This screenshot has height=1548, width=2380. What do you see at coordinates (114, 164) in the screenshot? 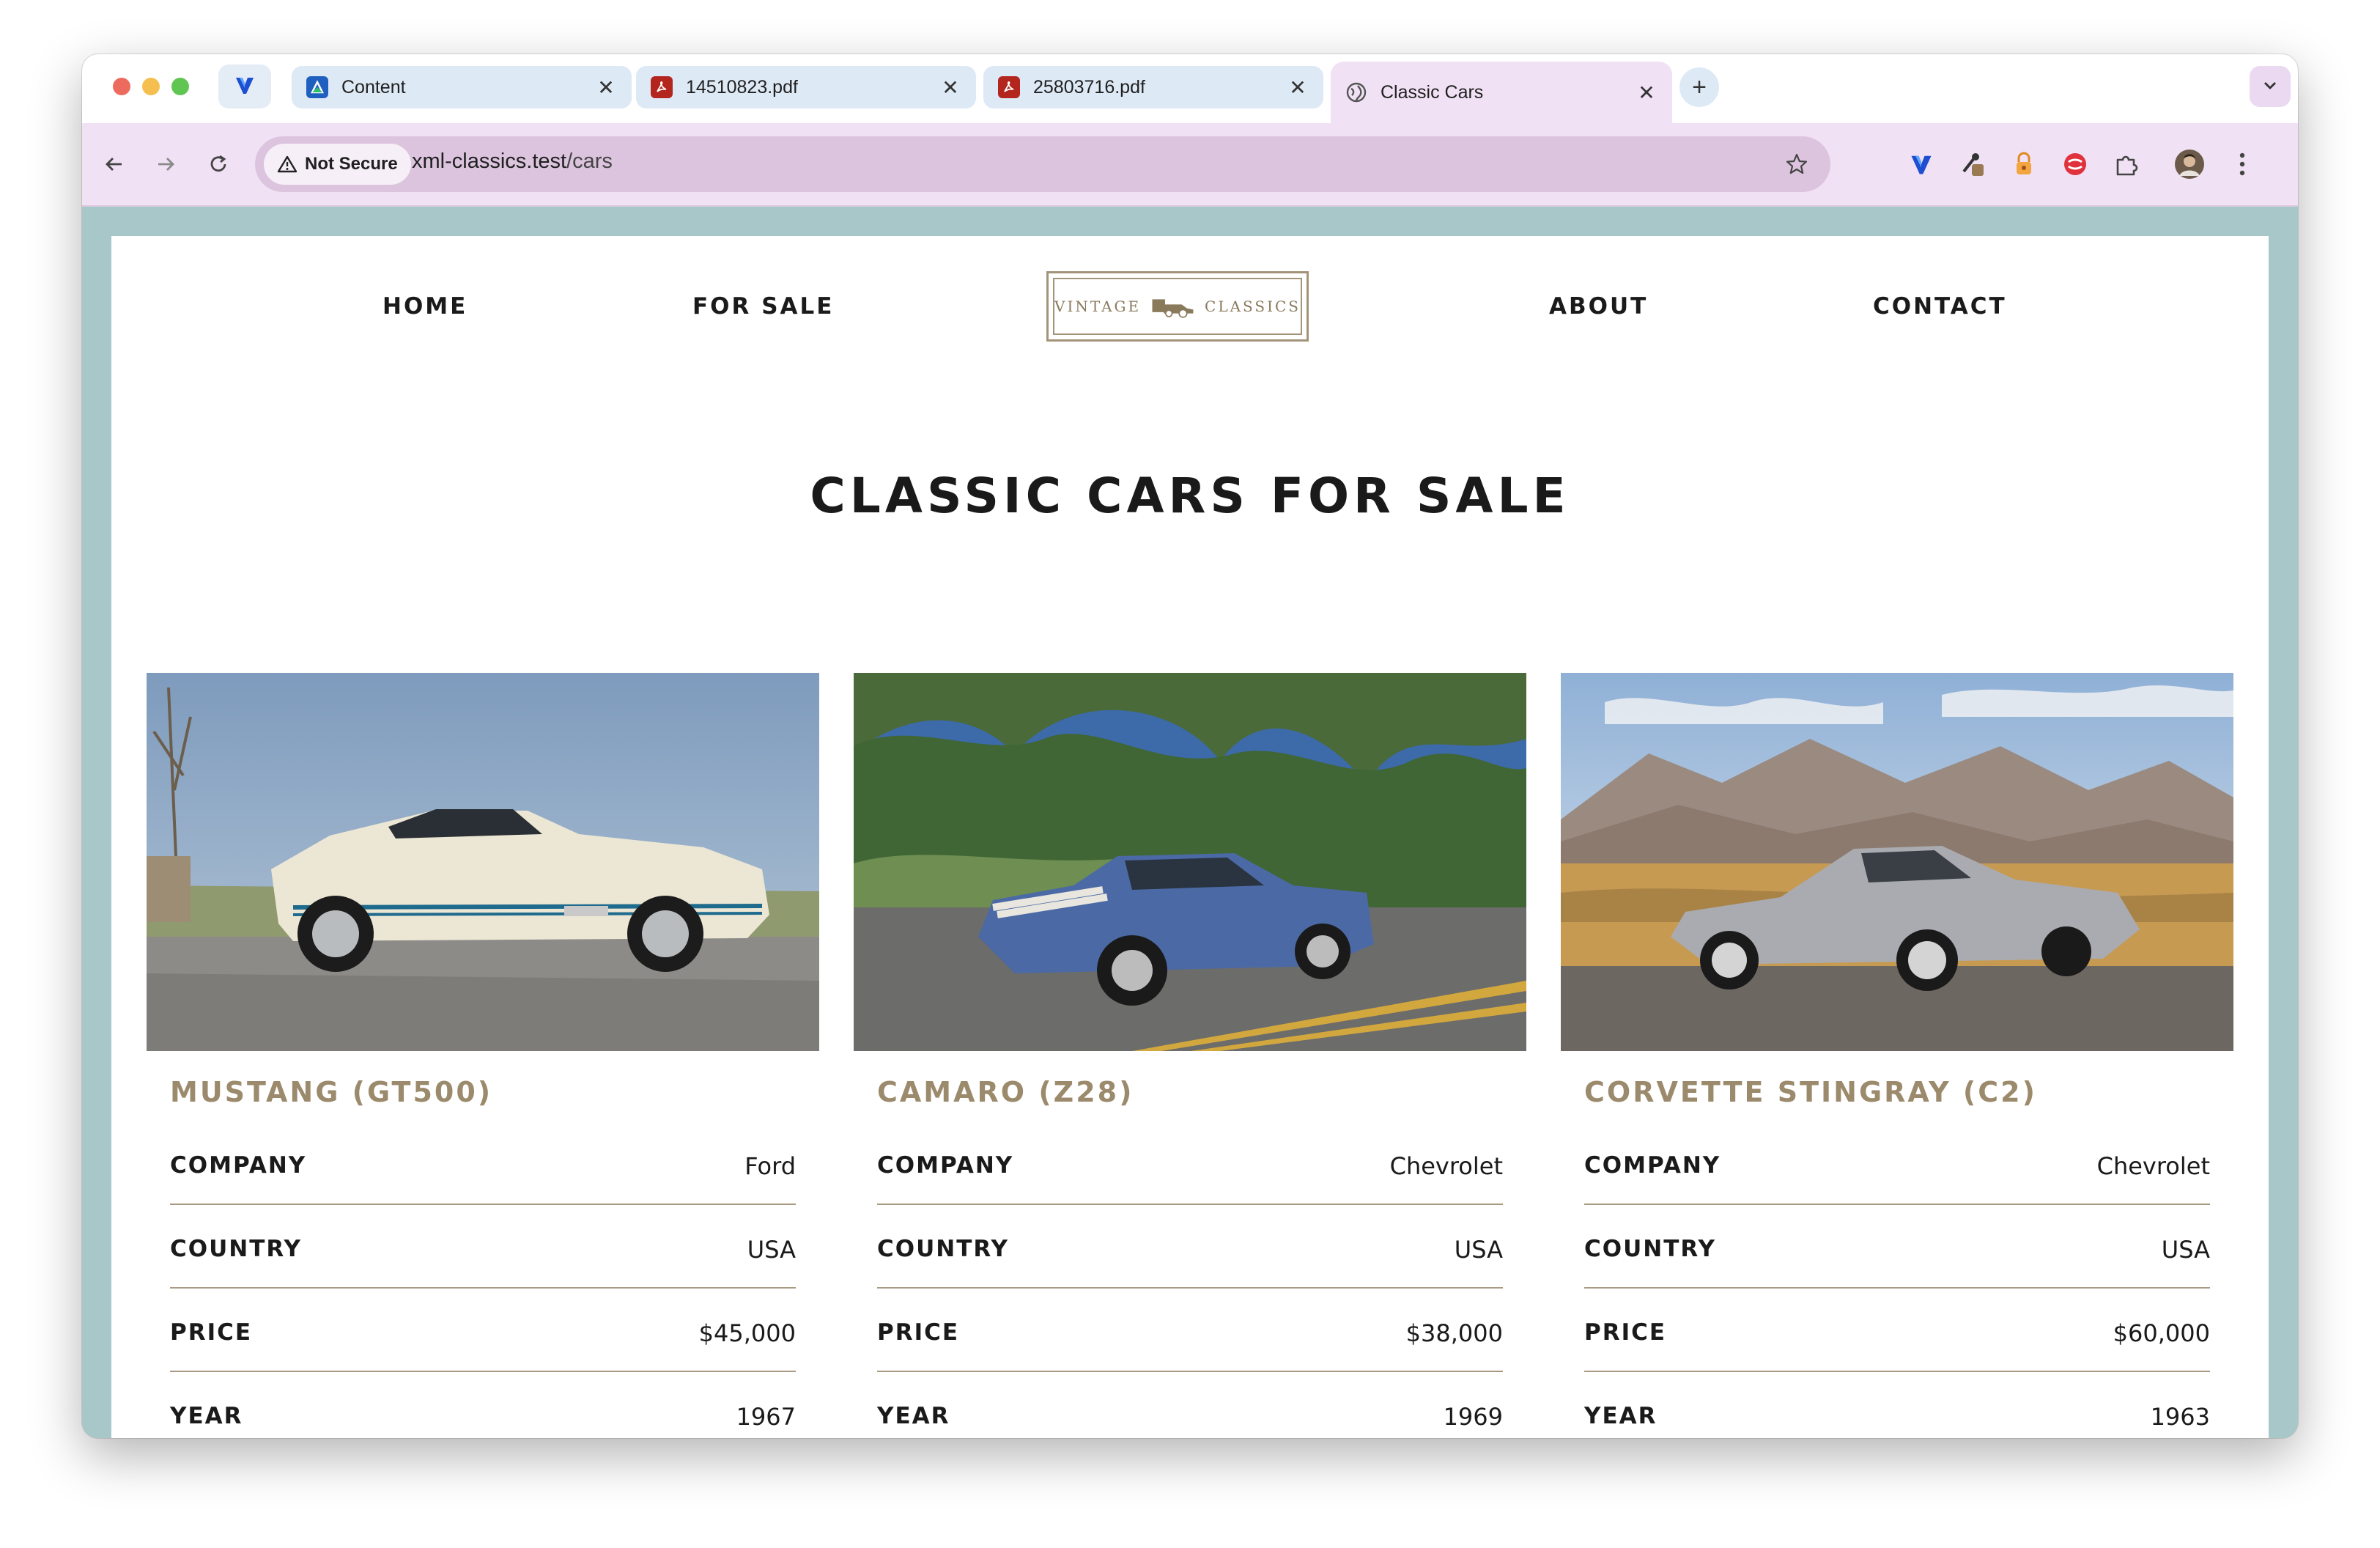
I see `back-button` at bounding box center [114, 164].